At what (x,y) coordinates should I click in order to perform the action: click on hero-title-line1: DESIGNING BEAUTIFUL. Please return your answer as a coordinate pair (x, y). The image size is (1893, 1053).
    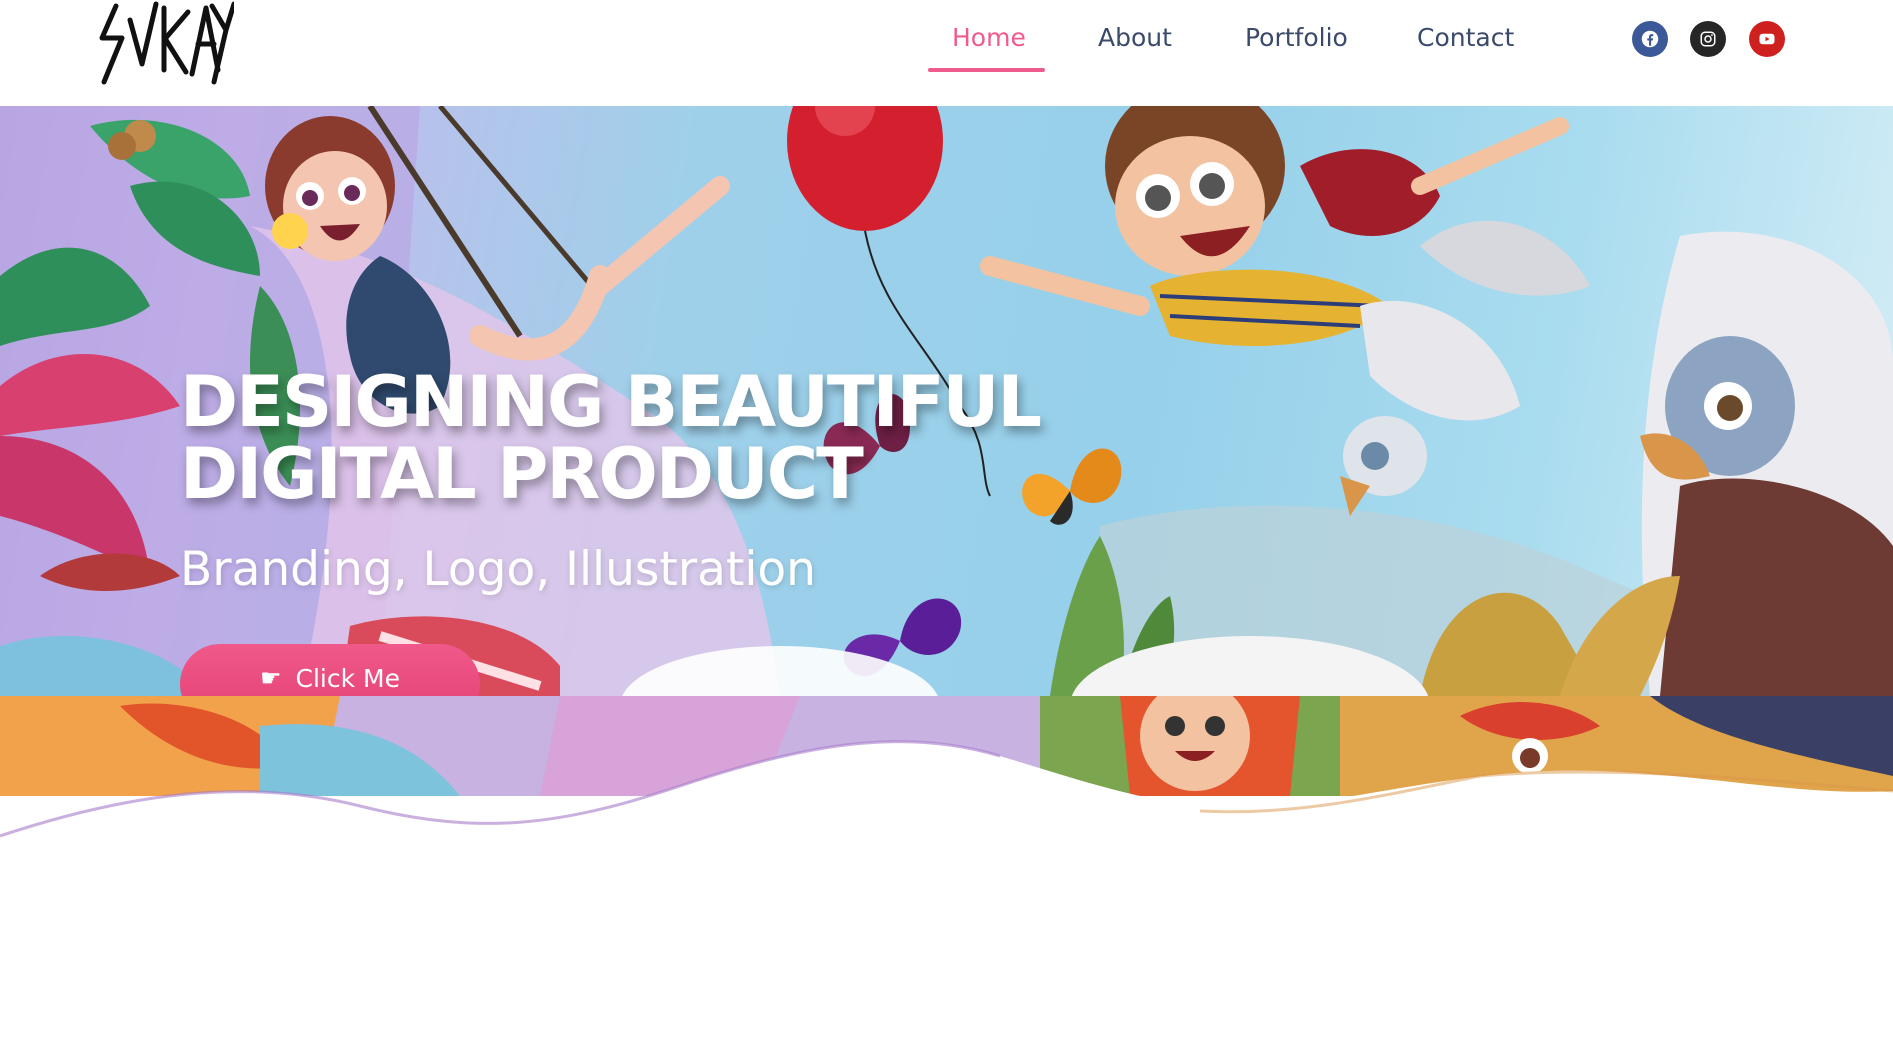
    Looking at the image, I should click on (611, 402).